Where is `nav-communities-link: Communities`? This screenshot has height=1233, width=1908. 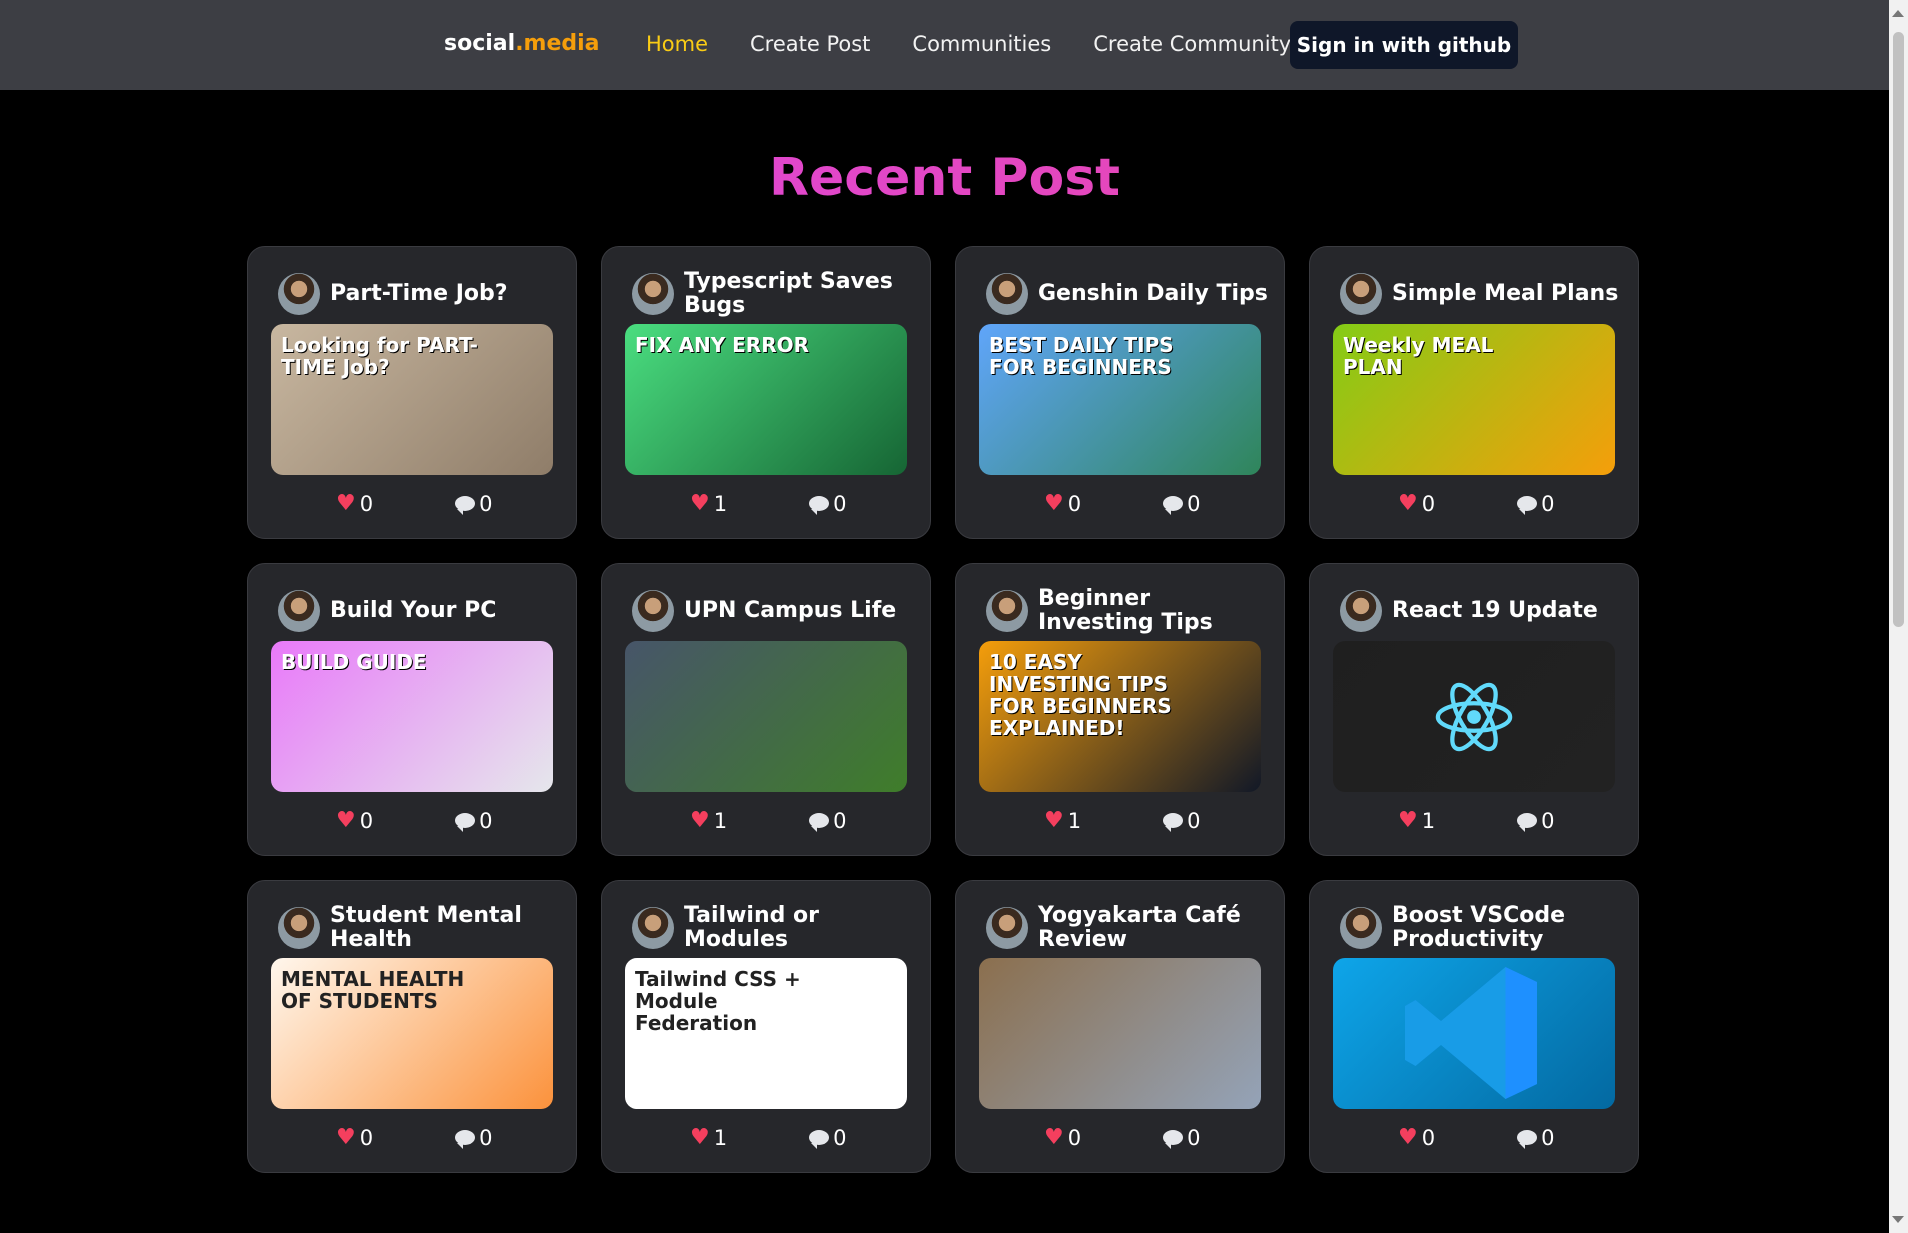 nav-communities-link: Communities is located at coordinates (981, 44).